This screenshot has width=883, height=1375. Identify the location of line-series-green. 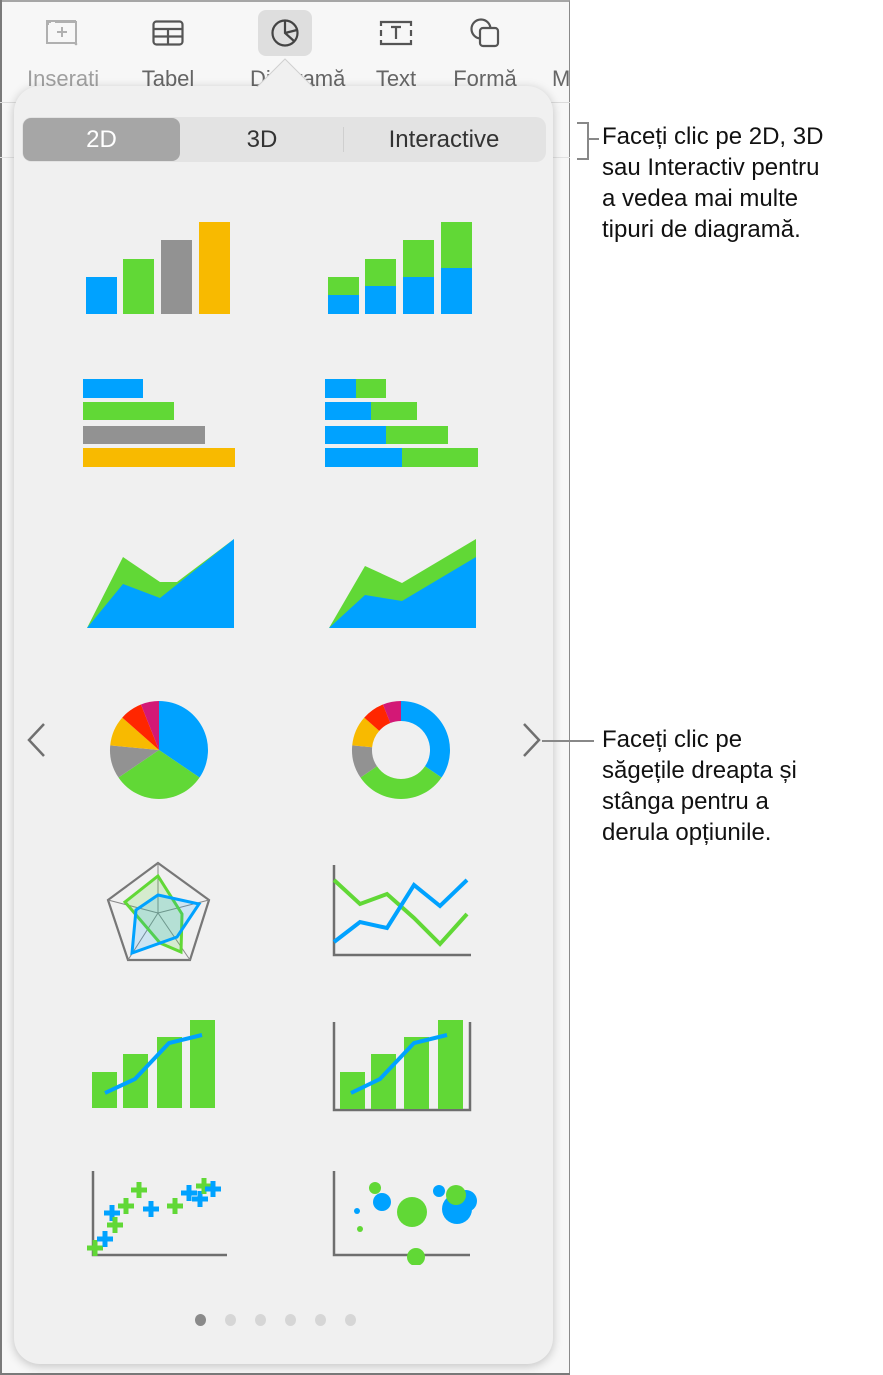
(400, 912).